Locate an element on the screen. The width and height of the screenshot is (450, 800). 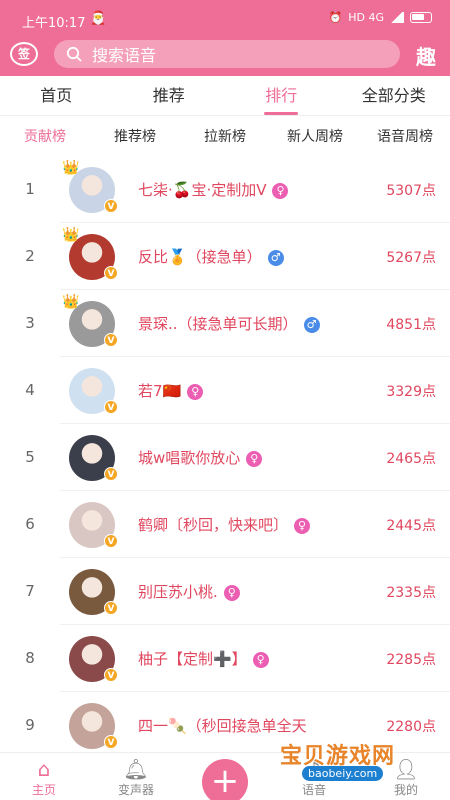
ranking-subnav: 贡献榜 推荐榜 拉新榜 新人周榜 语音周榜 is located at coordinates (225, 137).